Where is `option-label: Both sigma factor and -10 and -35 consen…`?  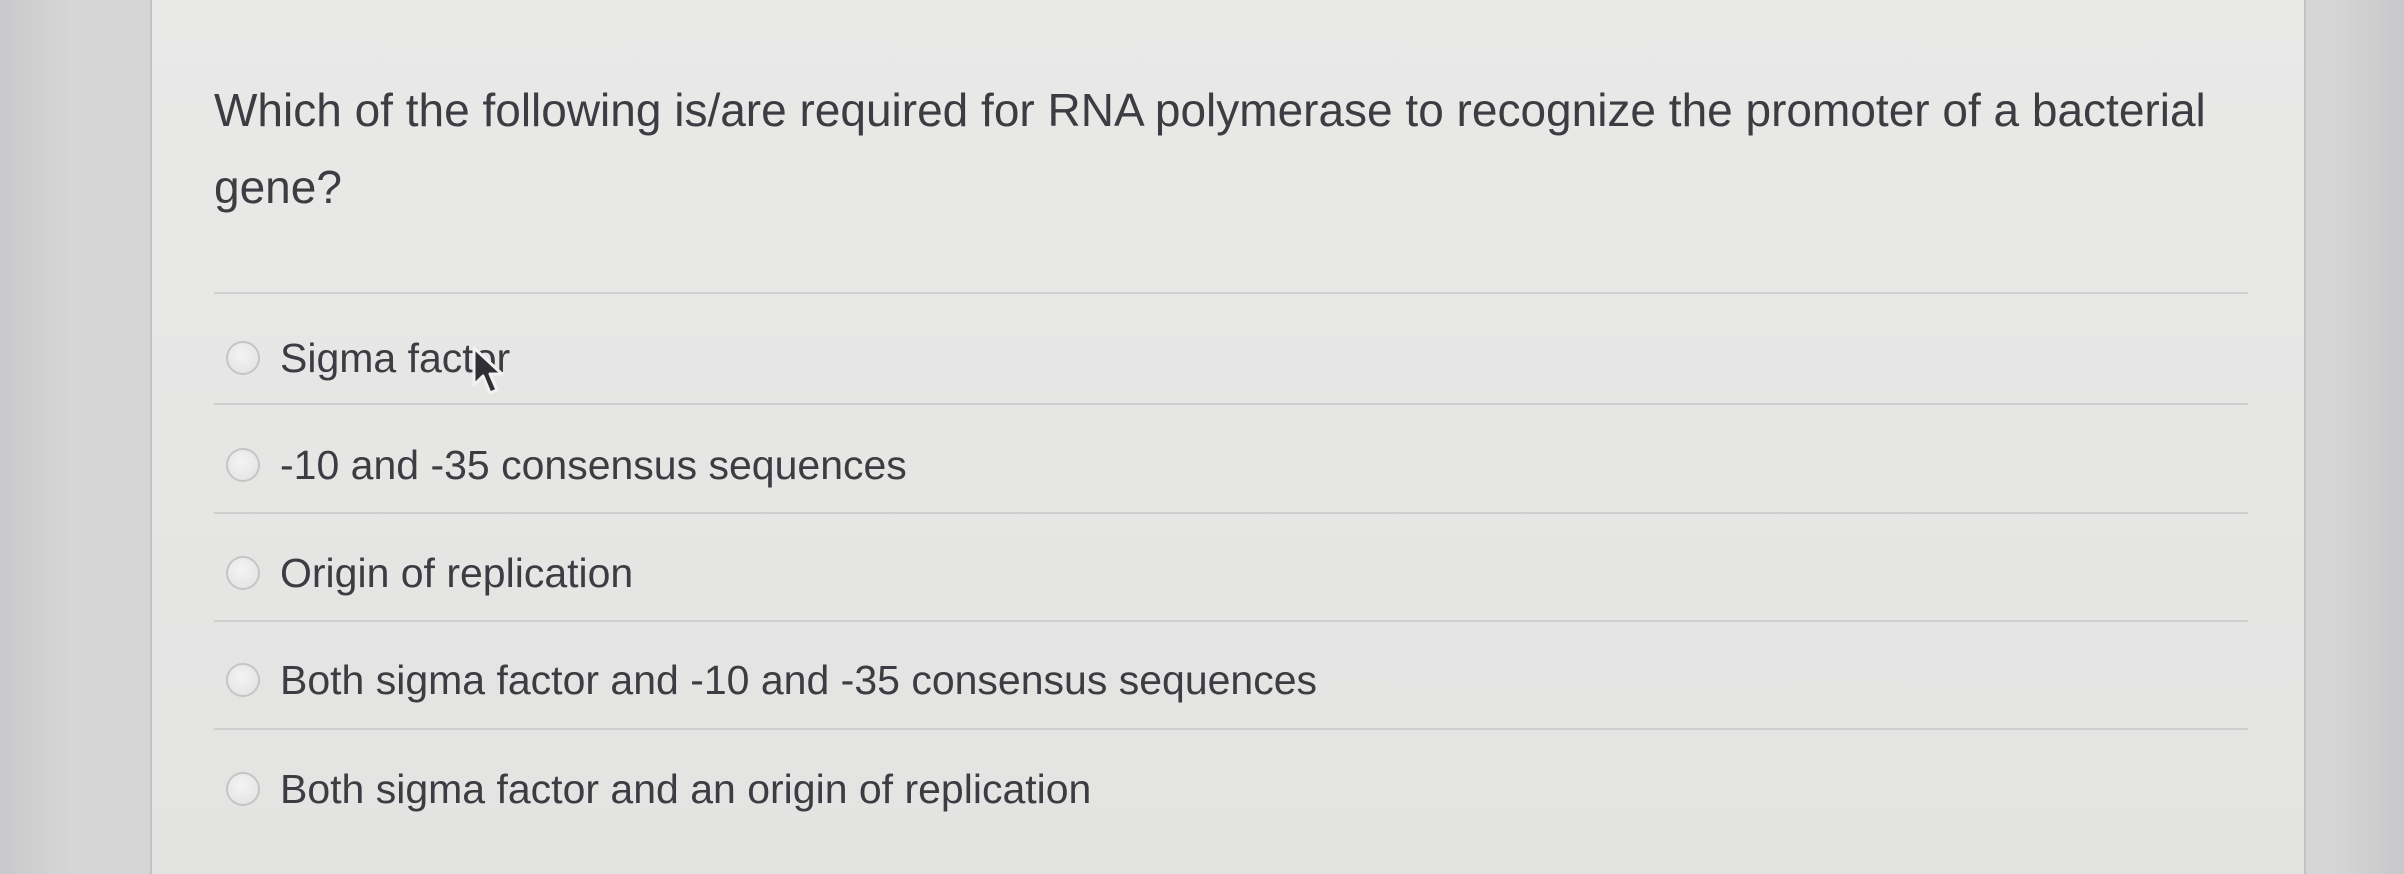
option-label: Both sigma factor and -10 and -35 consen… is located at coordinates (799, 679).